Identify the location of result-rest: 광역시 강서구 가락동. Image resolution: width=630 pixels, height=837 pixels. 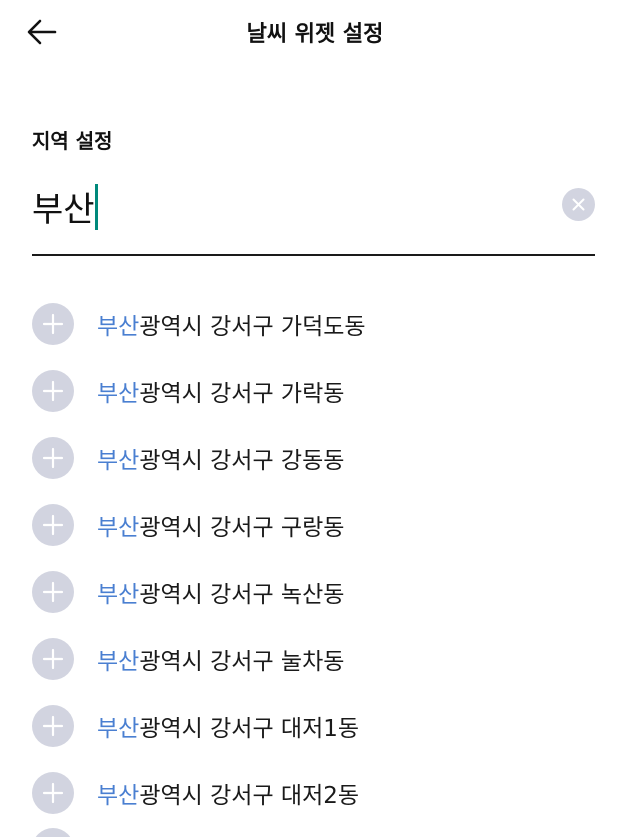
(242, 393).